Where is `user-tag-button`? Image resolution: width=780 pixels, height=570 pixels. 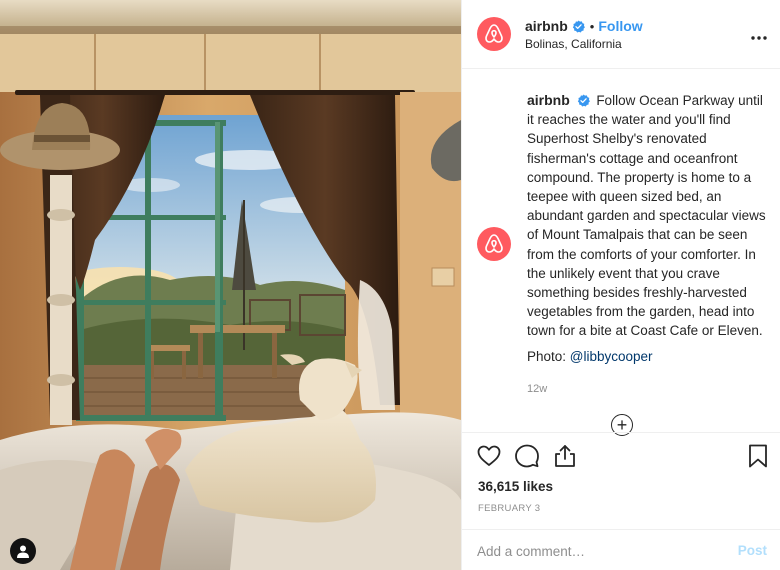
user-tag-button is located at coordinates (23, 551).